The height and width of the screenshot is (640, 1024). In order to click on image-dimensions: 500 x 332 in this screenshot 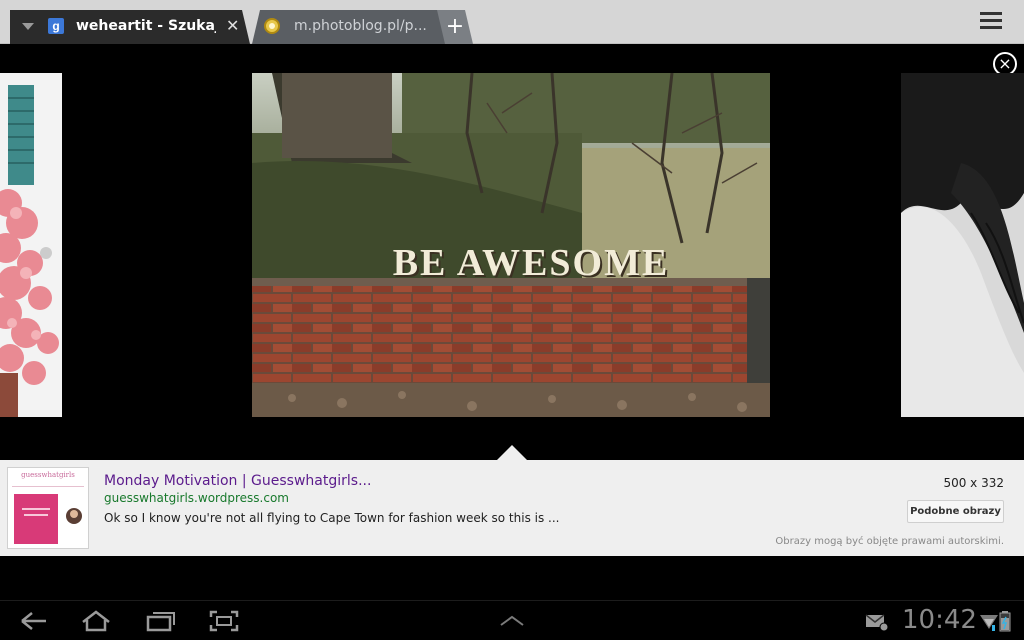, I will do `click(973, 483)`.